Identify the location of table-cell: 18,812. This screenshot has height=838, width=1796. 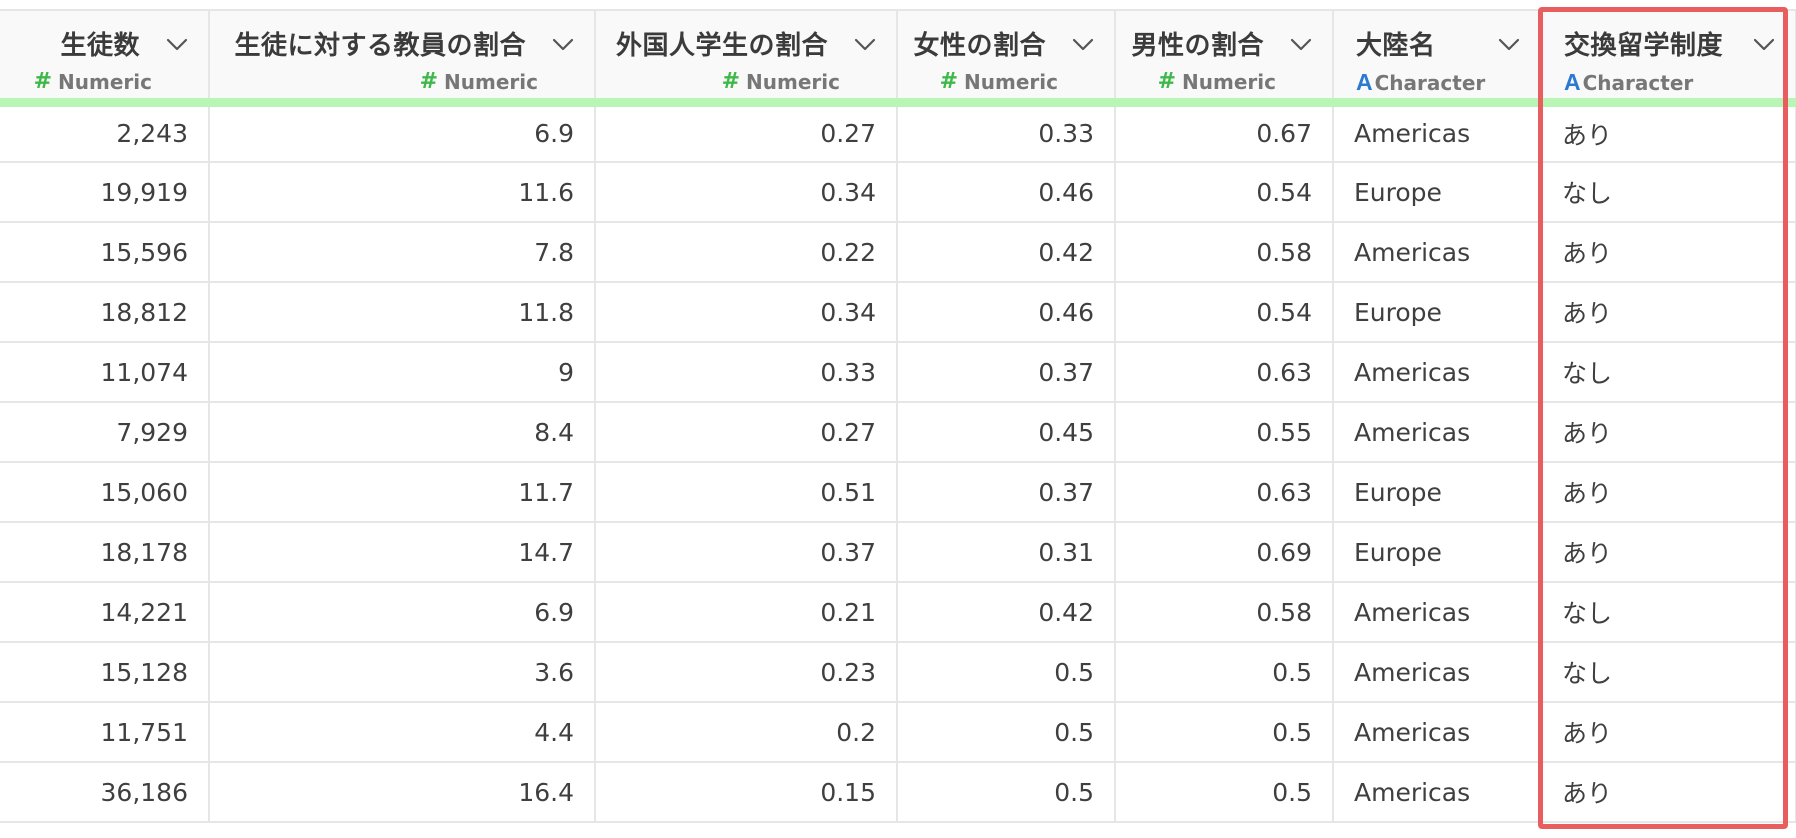
(105, 312).